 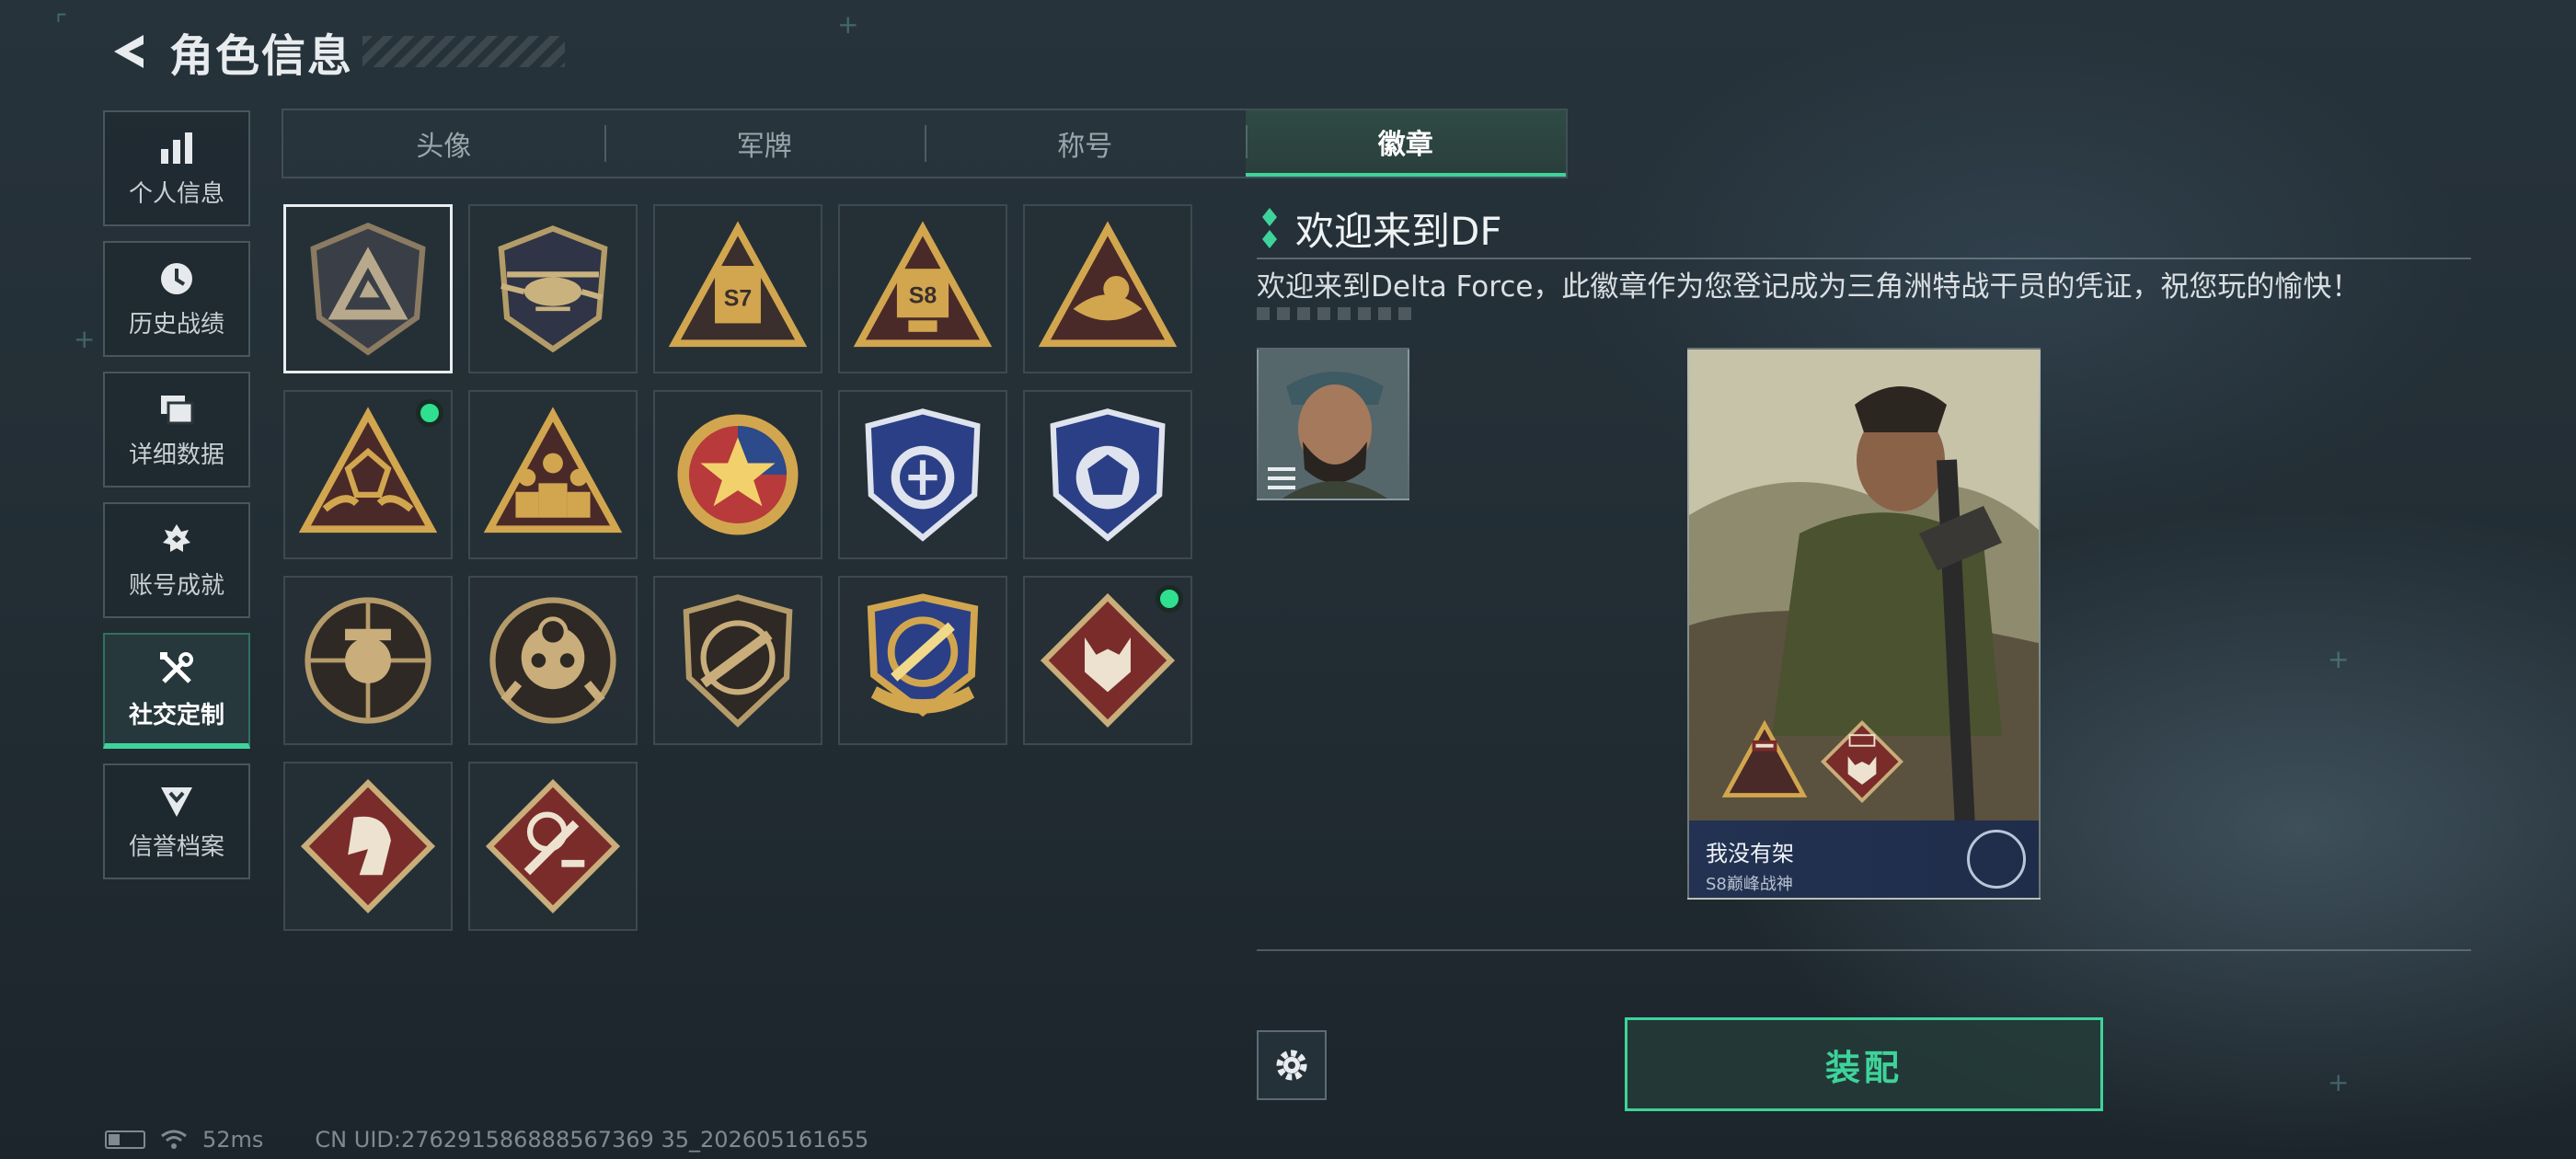 I want to click on tab-bar: 头像 军牌 称号 徽章, so click(x=925, y=143).